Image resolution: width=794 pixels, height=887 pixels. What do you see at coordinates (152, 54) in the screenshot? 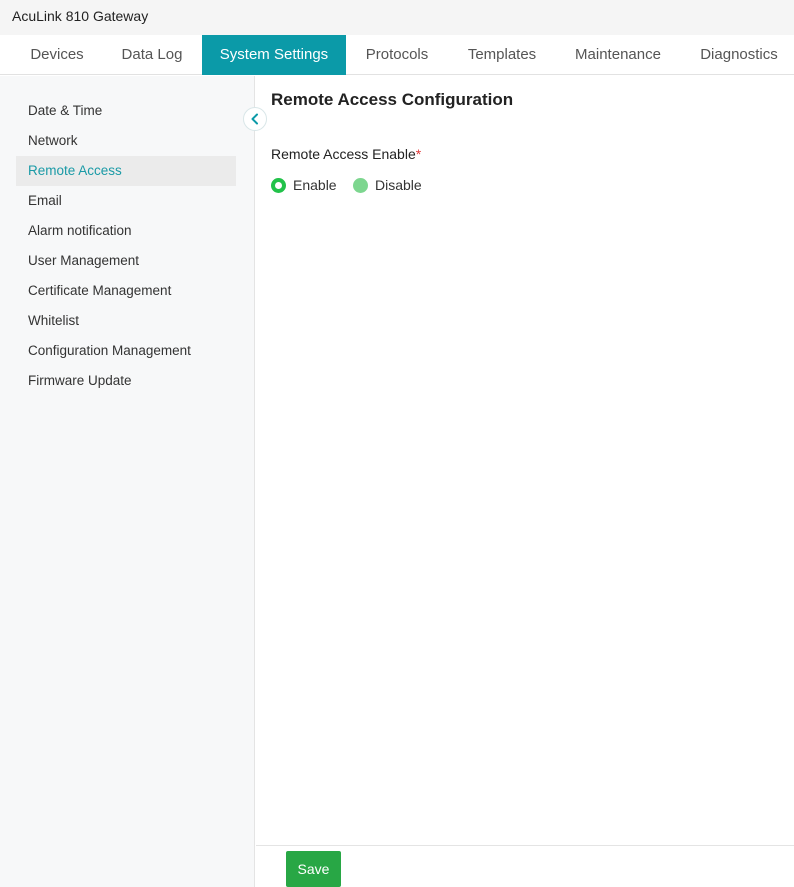
I see `tab-data-log: Data Log` at bounding box center [152, 54].